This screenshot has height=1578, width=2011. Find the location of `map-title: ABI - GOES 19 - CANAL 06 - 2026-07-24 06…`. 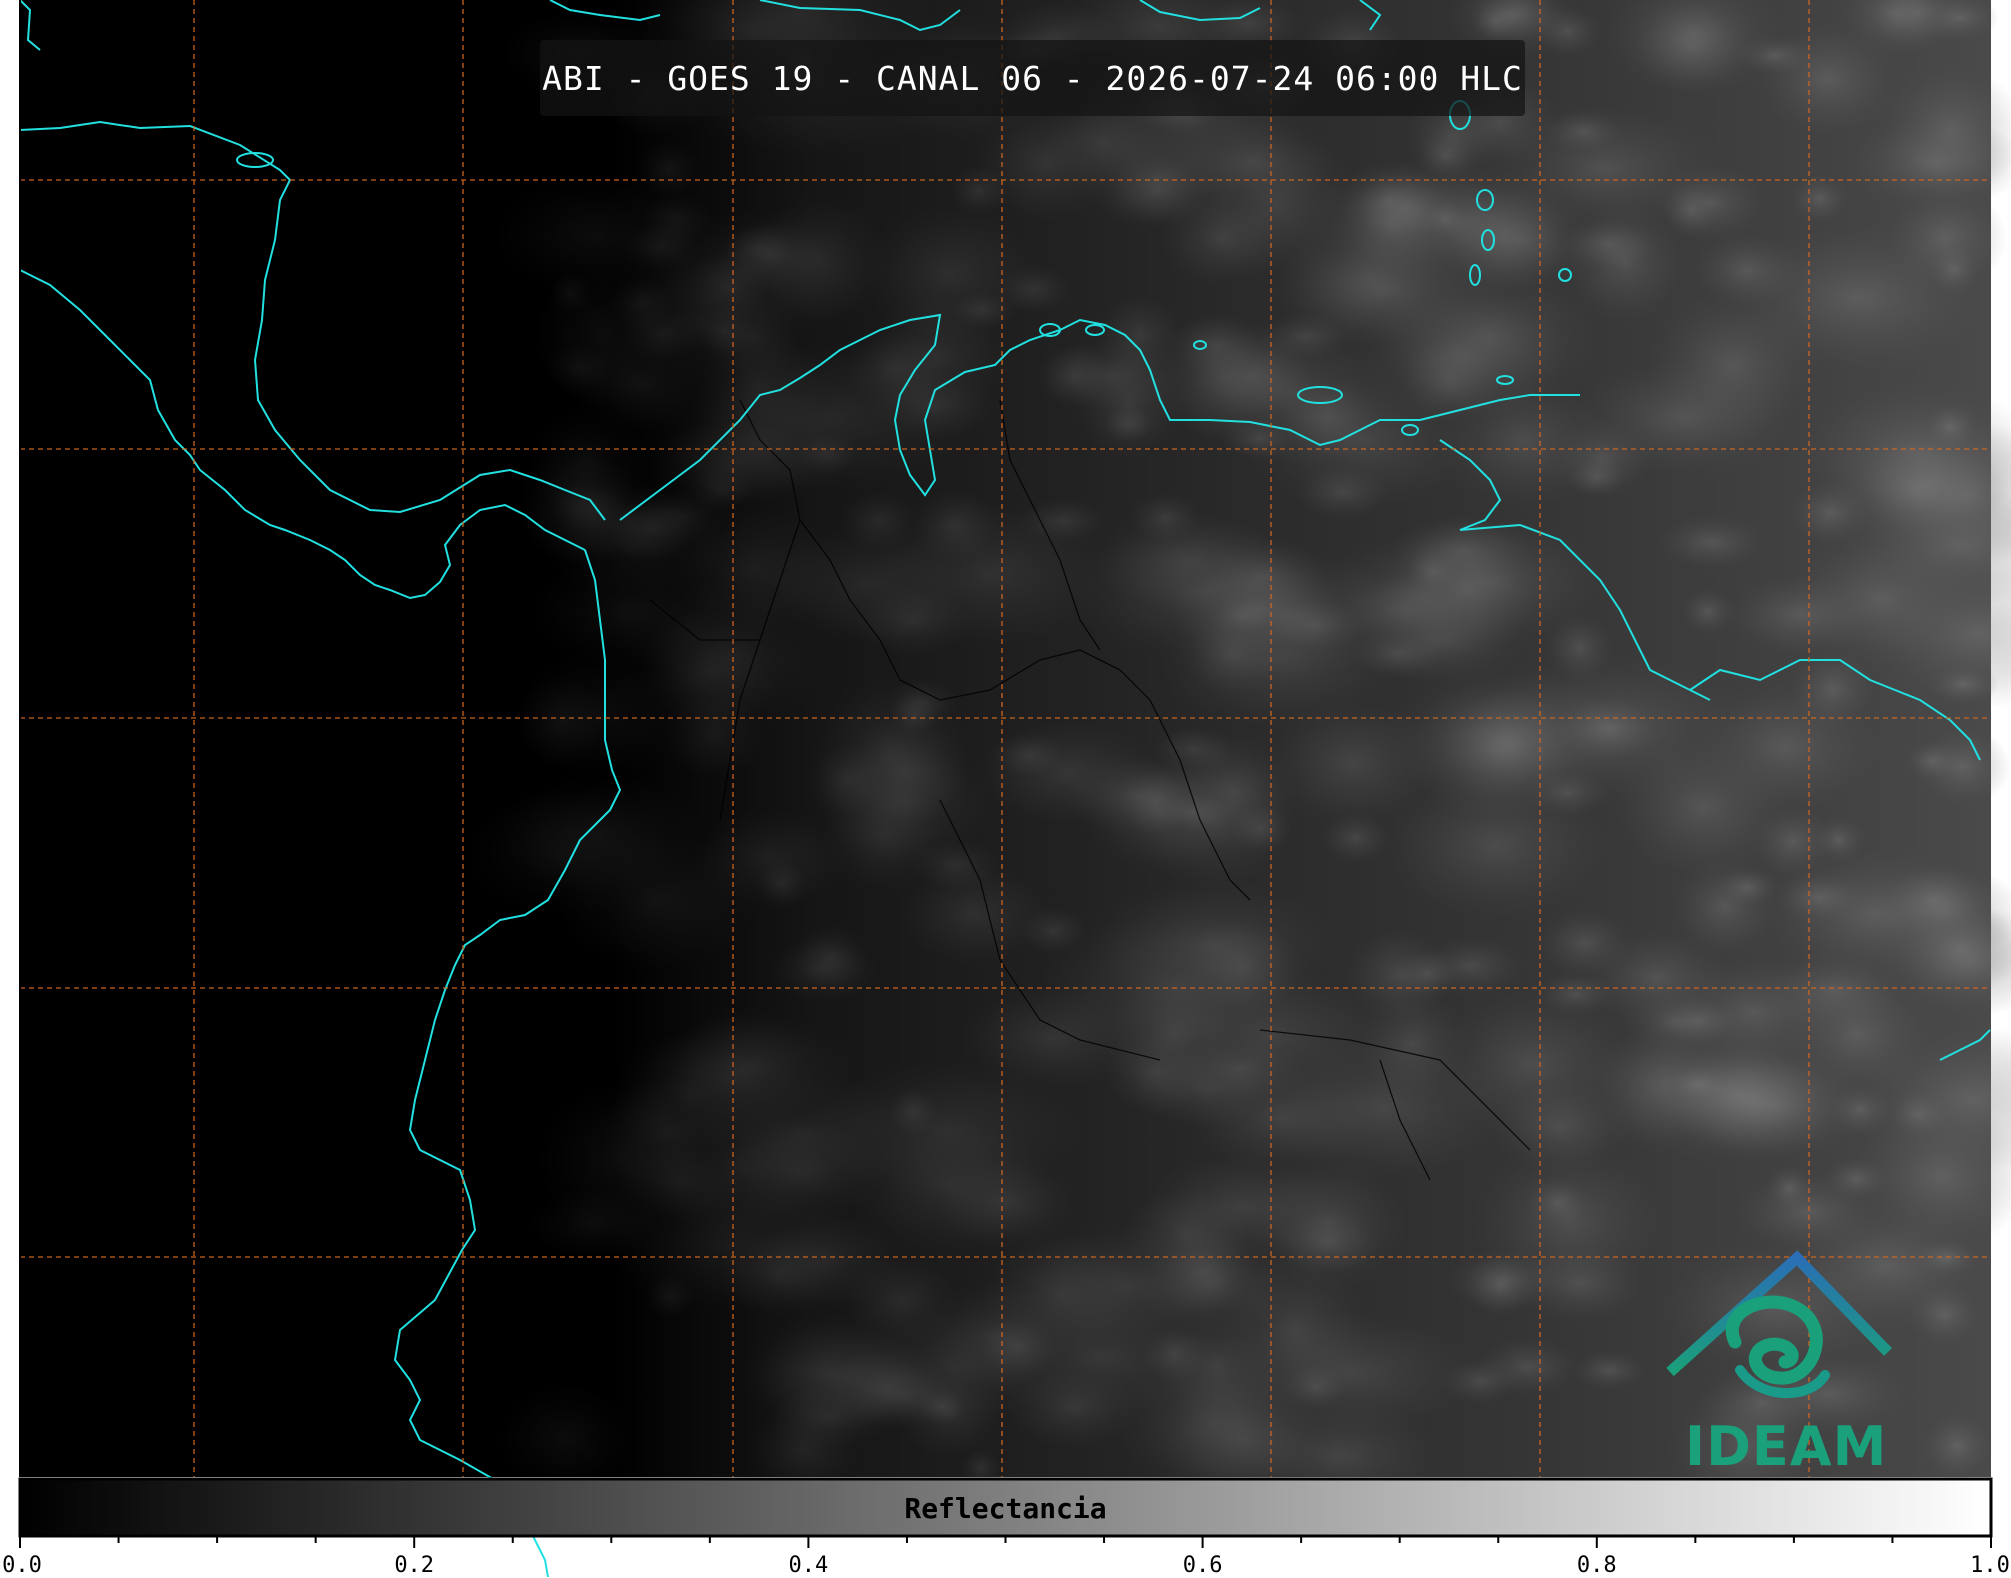

map-title: ABI - GOES 19 - CANAL 06 - 2026-07-24 06… is located at coordinates (1032, 78).